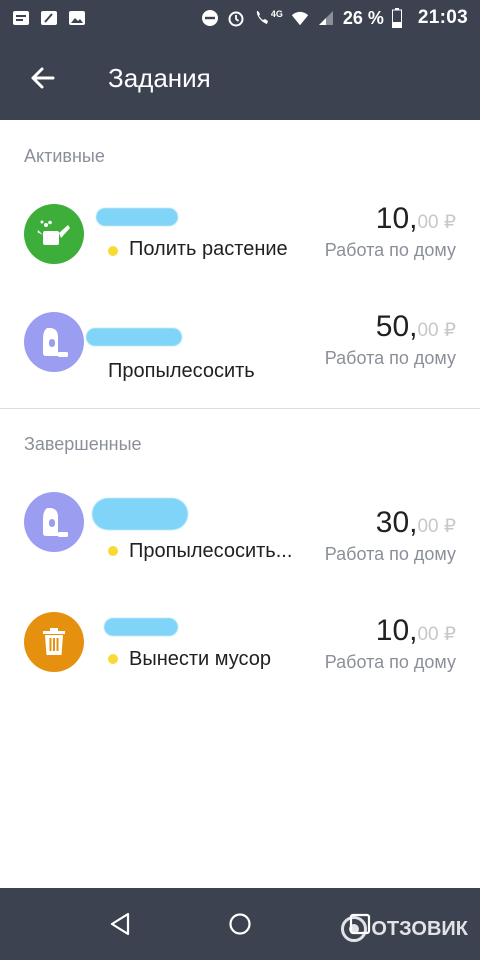 This screenshot has height=960, width=480. Describe the element at coordinates (396, 18) in the screenshot. I see `battery-icon` at that location.